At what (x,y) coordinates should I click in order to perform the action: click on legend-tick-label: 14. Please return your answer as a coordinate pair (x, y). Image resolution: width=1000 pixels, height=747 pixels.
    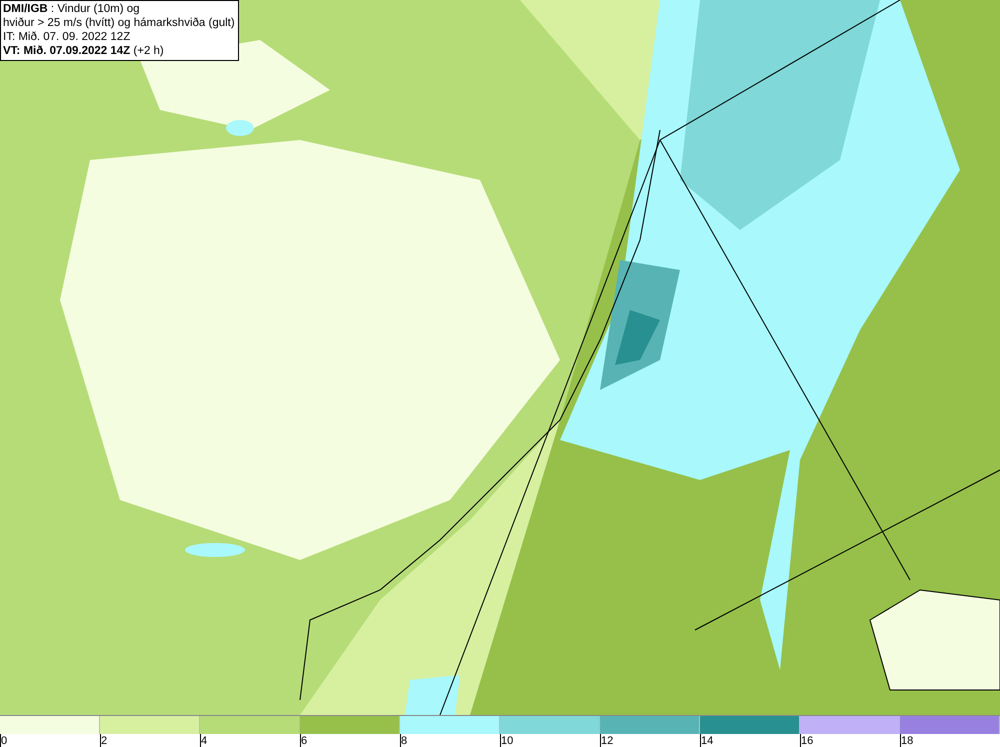
    Looking at the image, I should click on (707, 741).